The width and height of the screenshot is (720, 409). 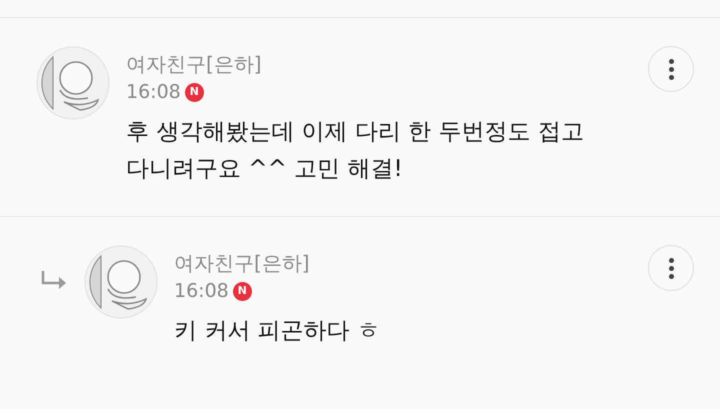 I want to click on comment-text: 키 커서 피곤하다 ㅎ, so click(x=277, y=331).